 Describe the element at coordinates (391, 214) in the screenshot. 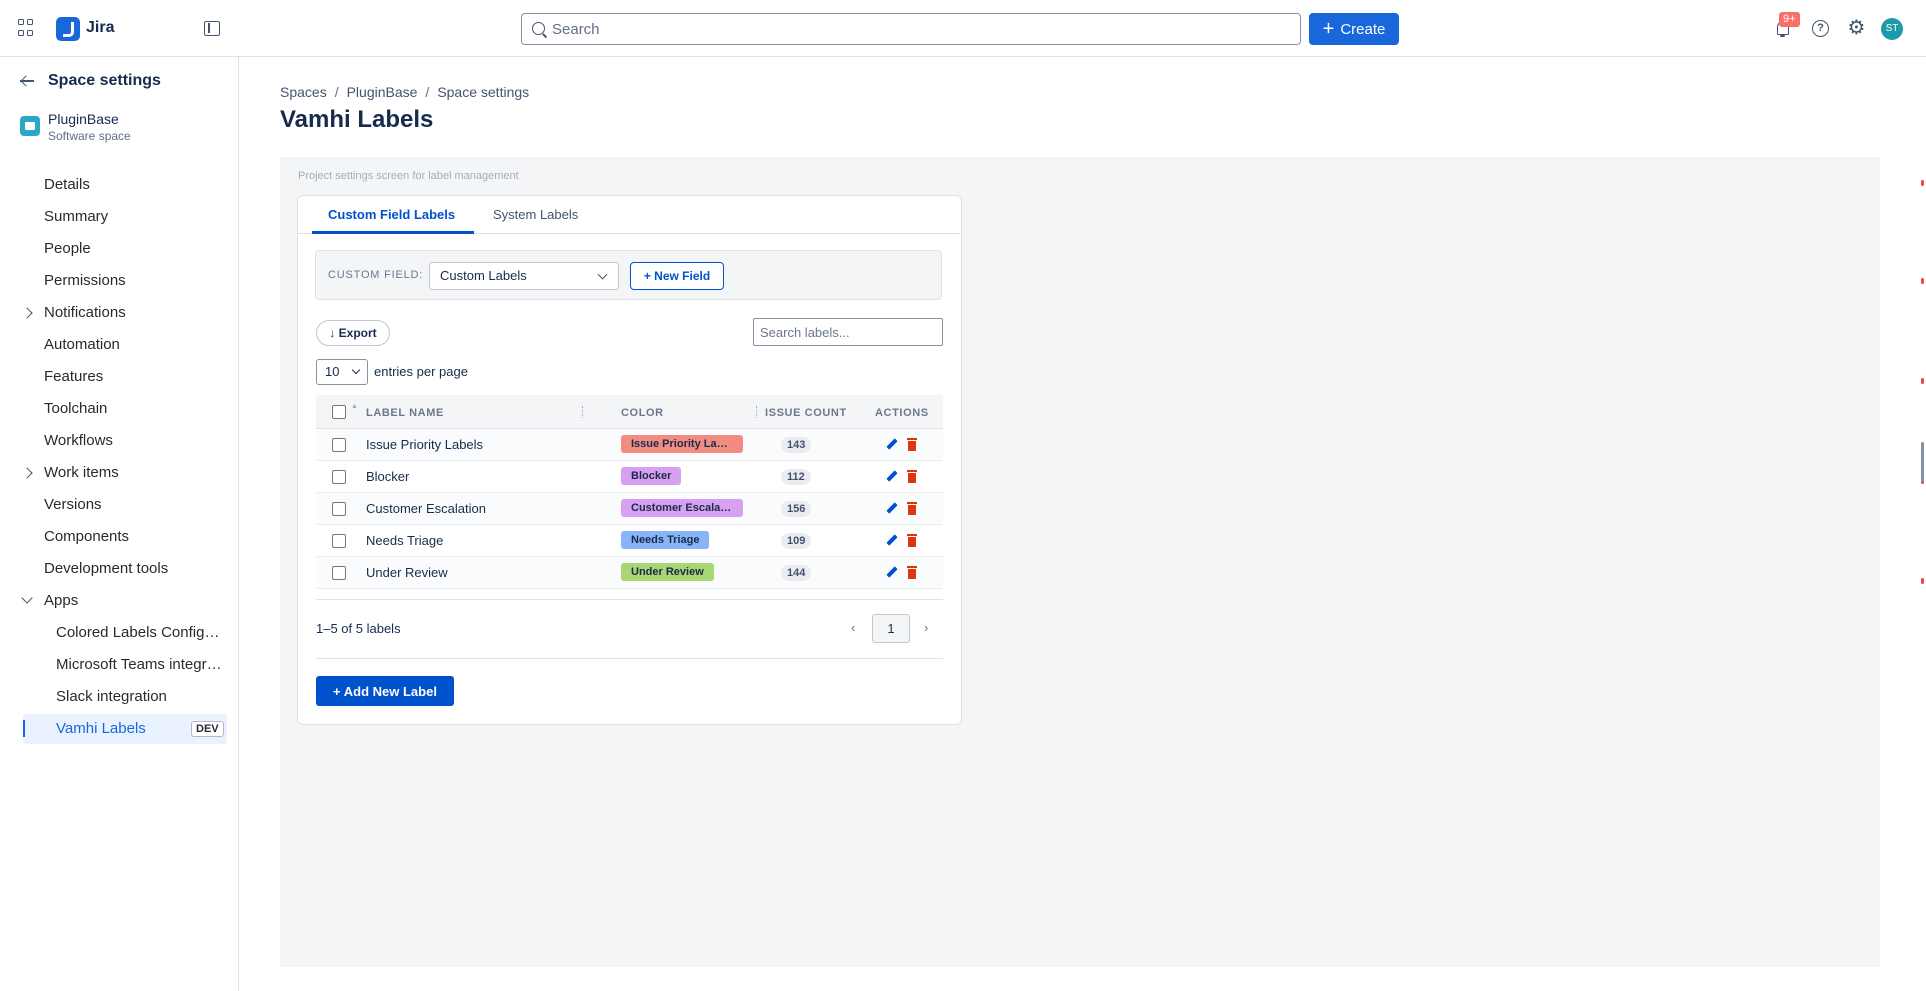

I see `tab-custom-field-labels: Custom Field Labels` at that location.